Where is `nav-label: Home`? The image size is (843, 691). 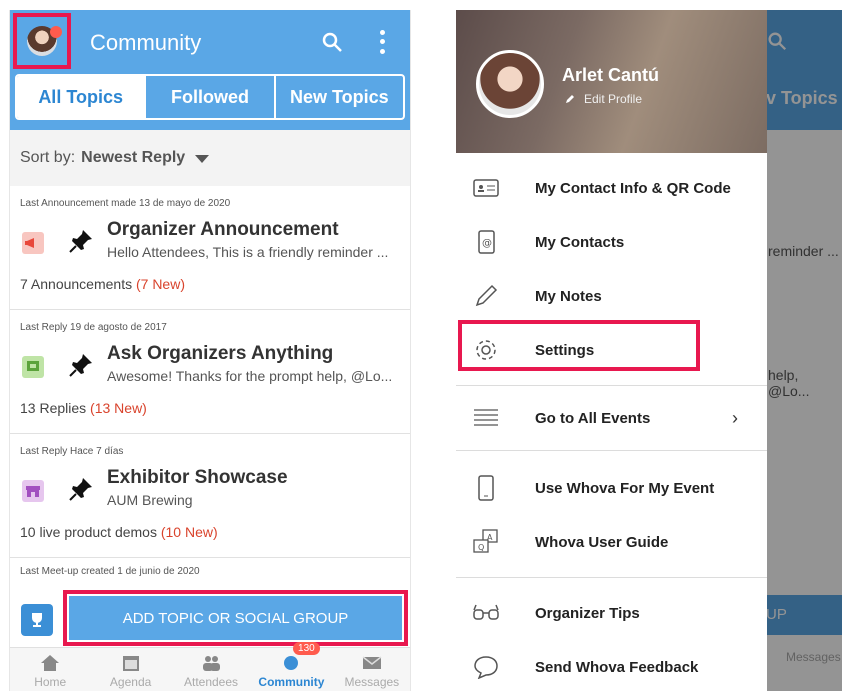
nav-label: Home is located at coordinates (50, 682).